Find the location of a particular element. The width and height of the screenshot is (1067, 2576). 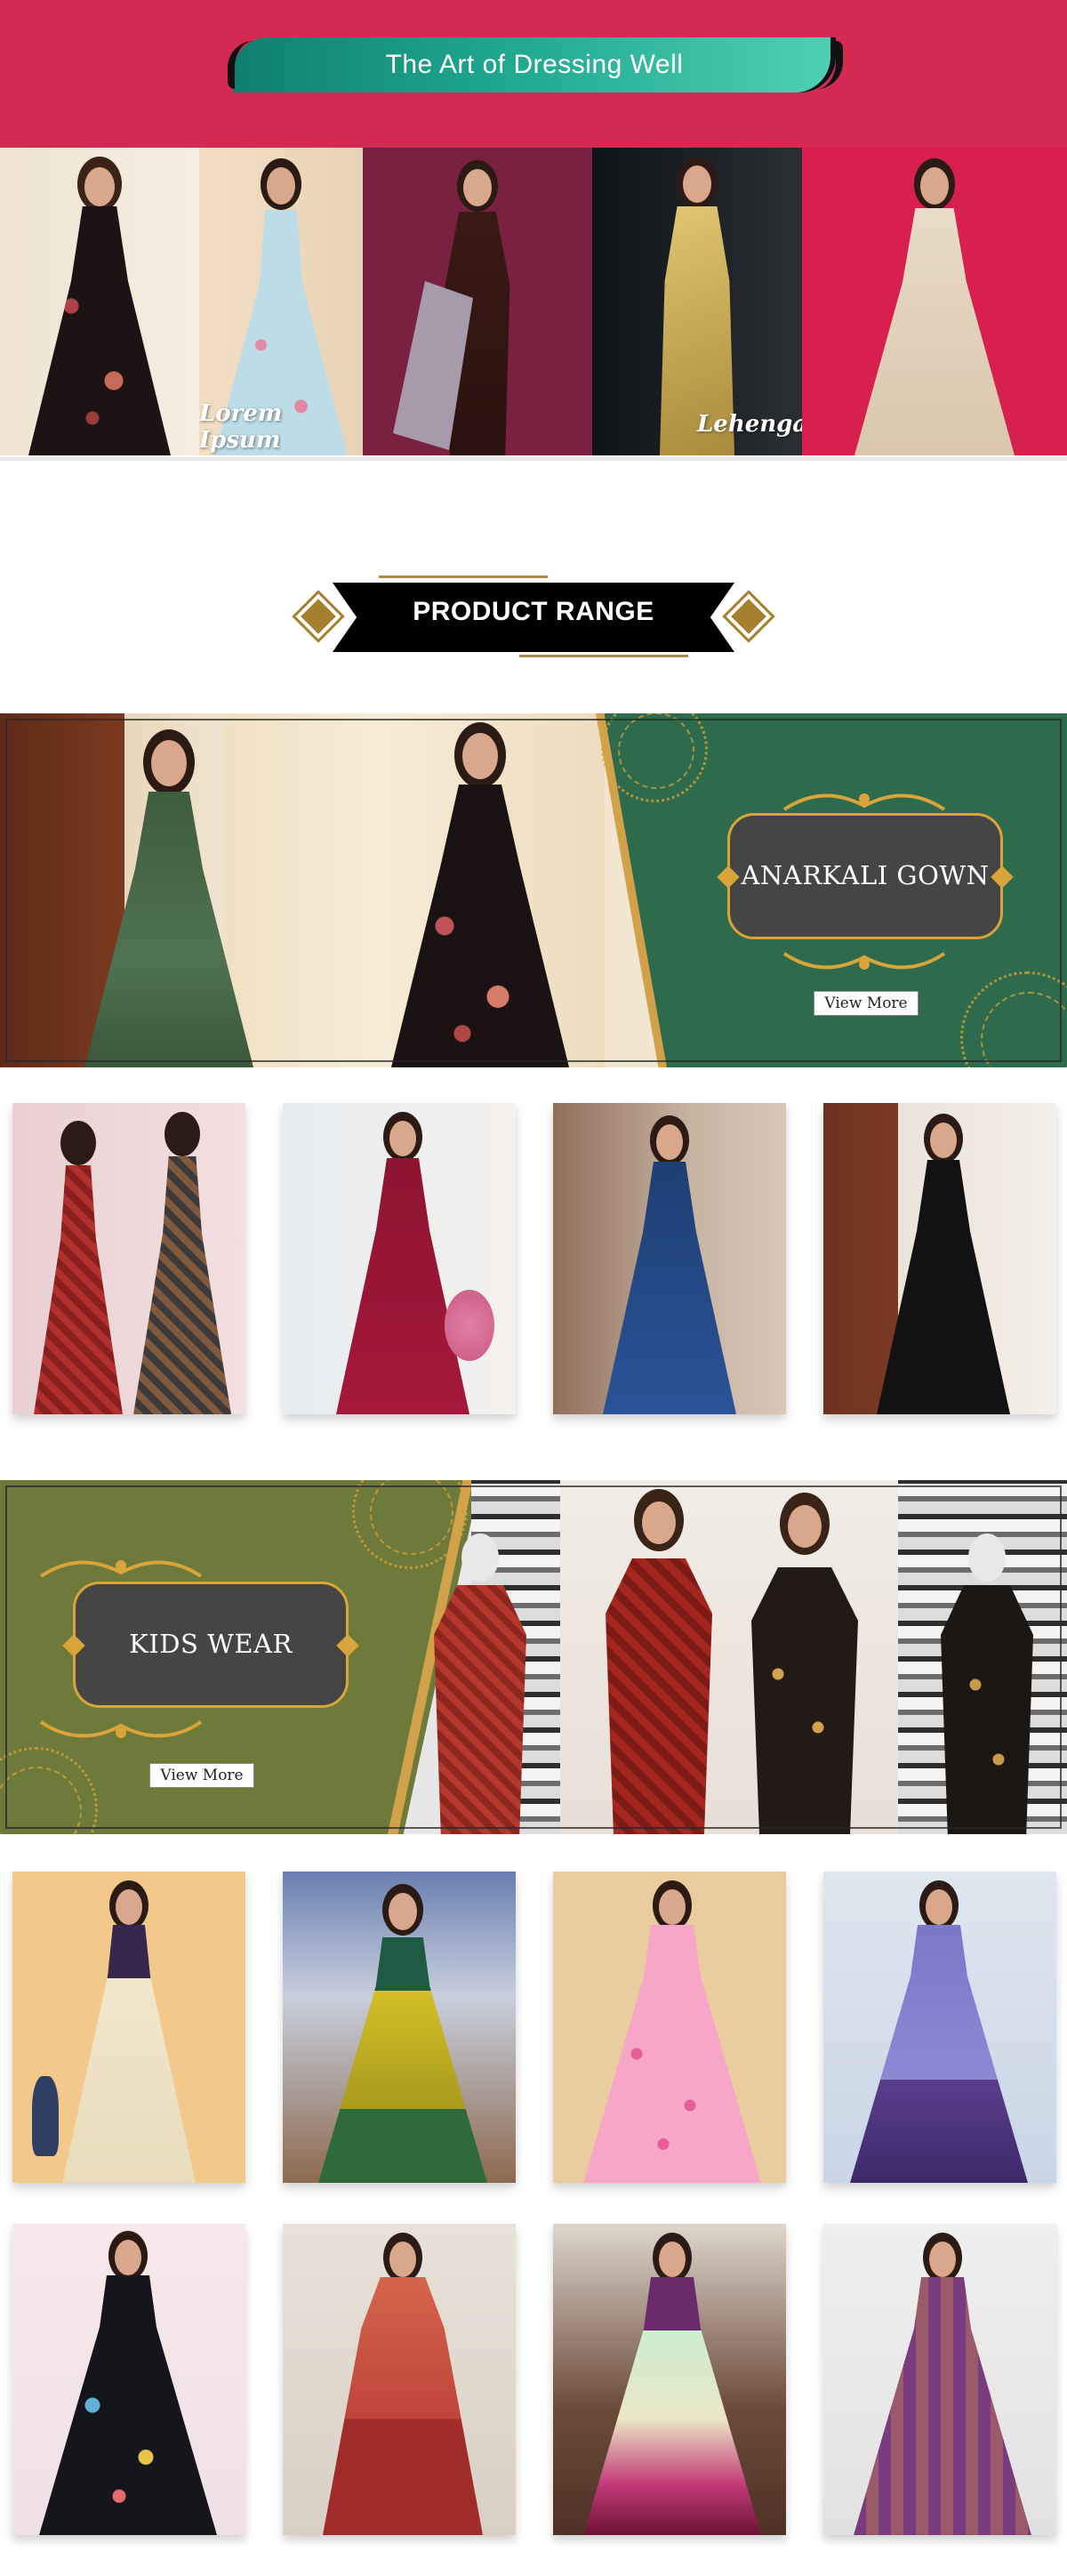

hero-image-blue-lehenga: Lorem Ipsum is located at coordinates (281, 301).